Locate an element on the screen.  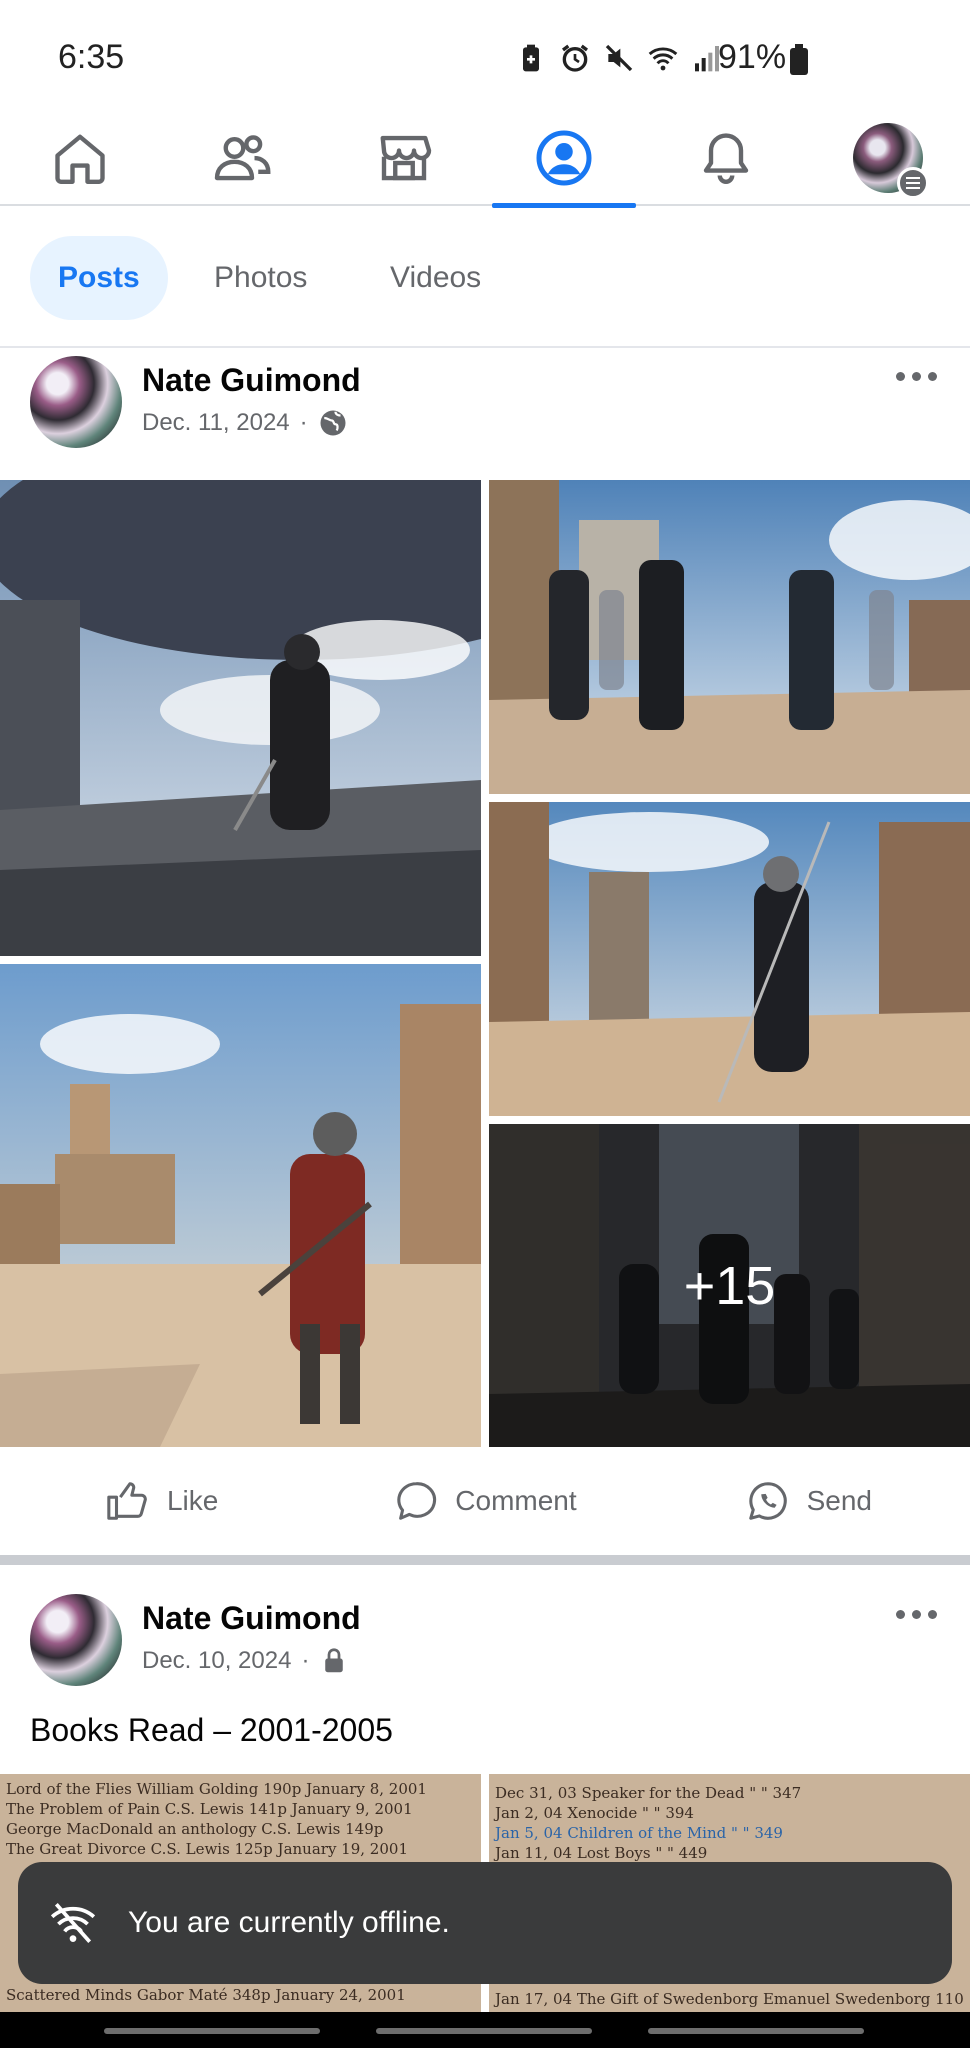
bell-icon is located at coordinates (726, 158).